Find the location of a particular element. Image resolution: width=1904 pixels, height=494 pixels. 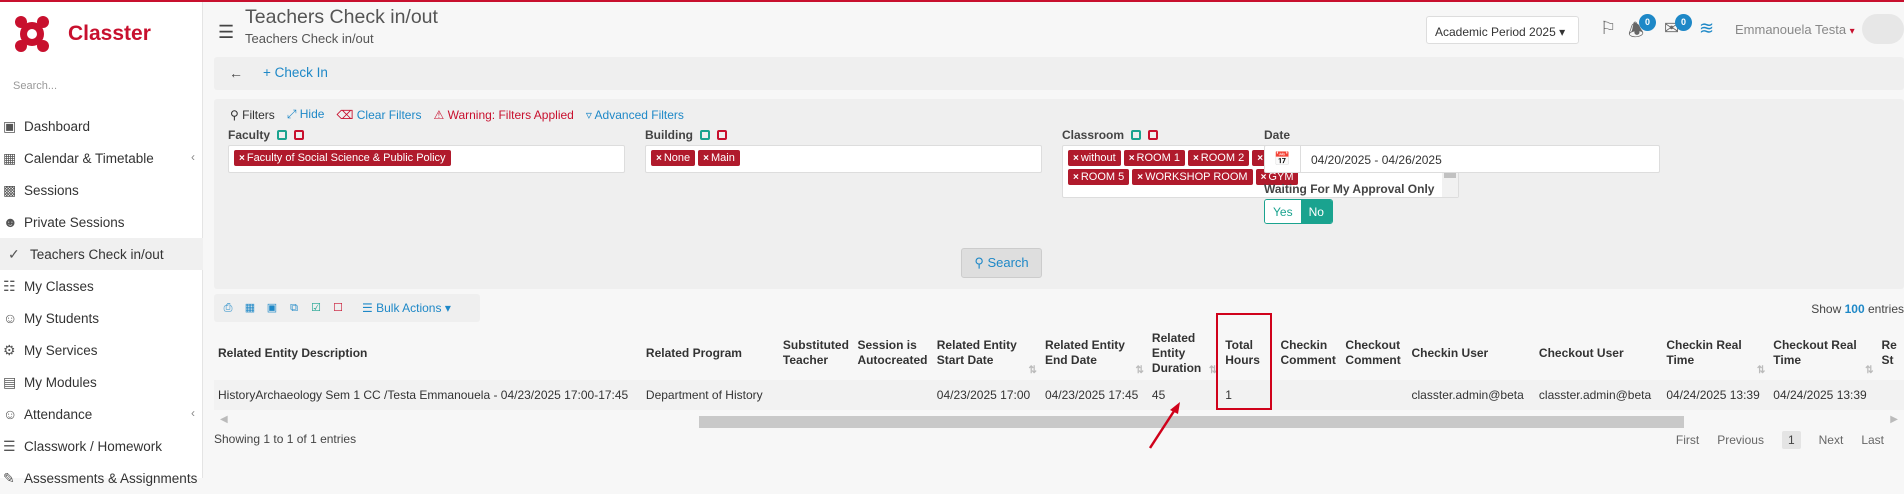

column-header: Checkout Real Time ⇅ is located at coordinates (1823, 353).